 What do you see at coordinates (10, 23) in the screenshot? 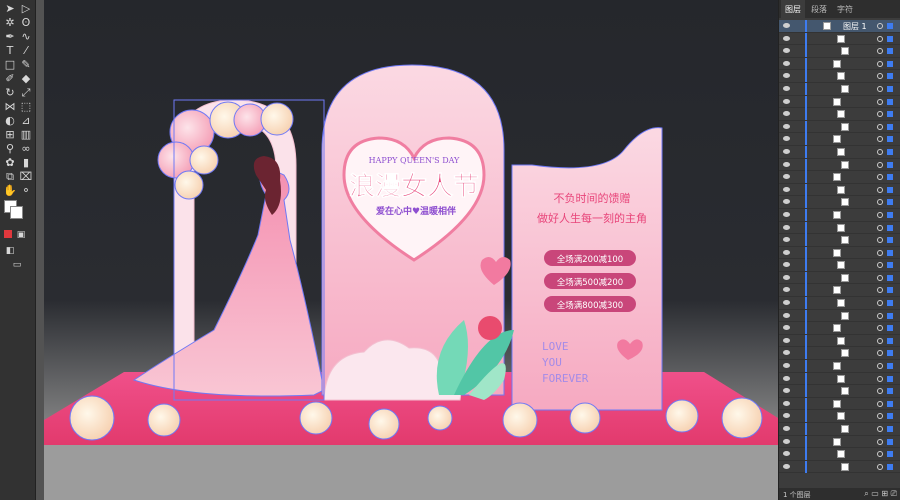
I see `magic-wand-tool-icon: ✲` at bounding box center [10, 23].